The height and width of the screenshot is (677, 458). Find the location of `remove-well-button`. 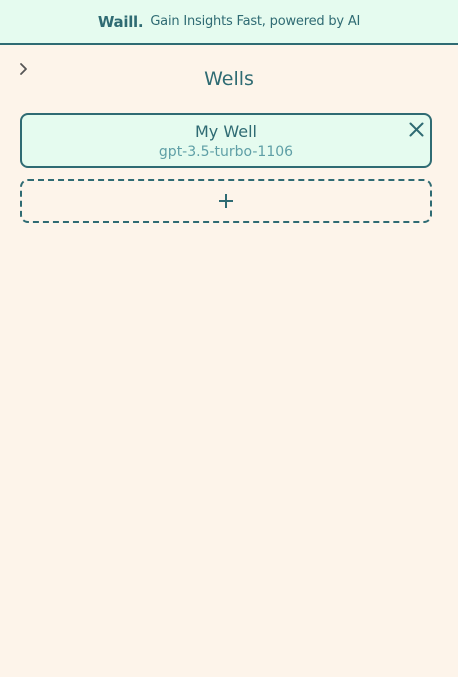

remove-well-button is located at coordinates (416, 129).